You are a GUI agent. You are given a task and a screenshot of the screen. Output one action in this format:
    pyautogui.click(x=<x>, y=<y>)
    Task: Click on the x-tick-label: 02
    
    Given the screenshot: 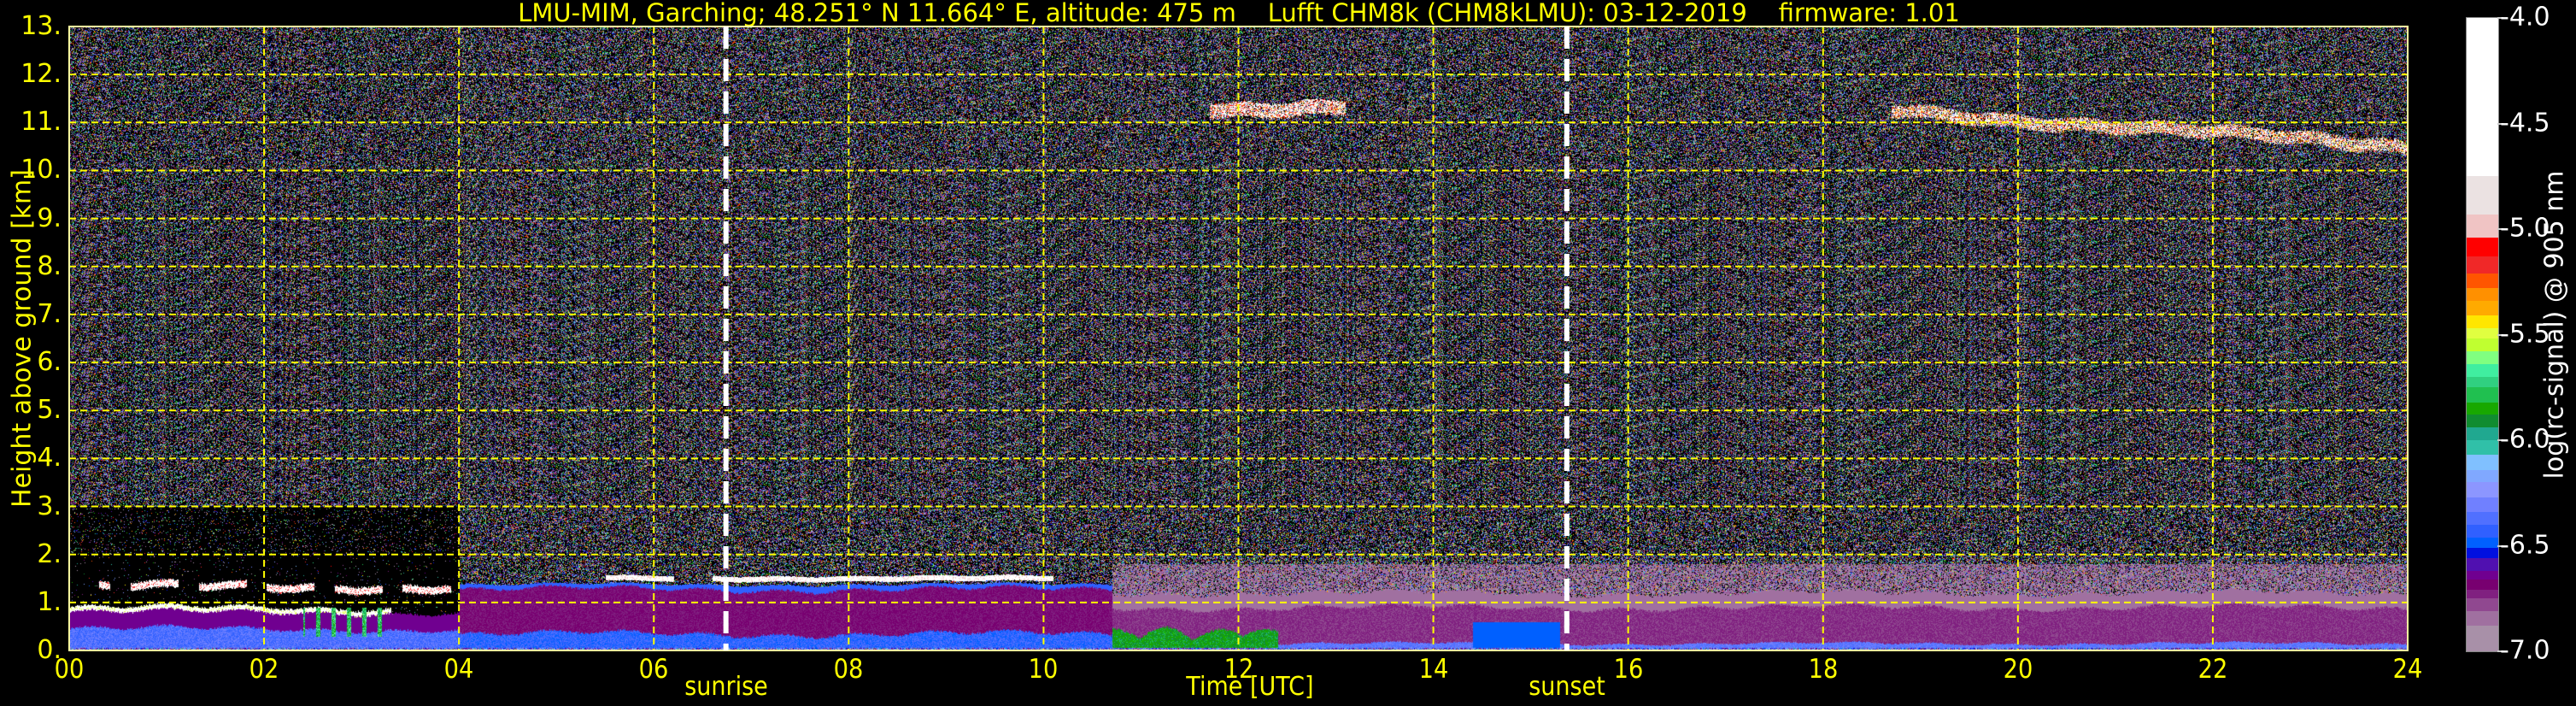 What is the action you would take?
    pyautogui.click(x=264, y=669)
    